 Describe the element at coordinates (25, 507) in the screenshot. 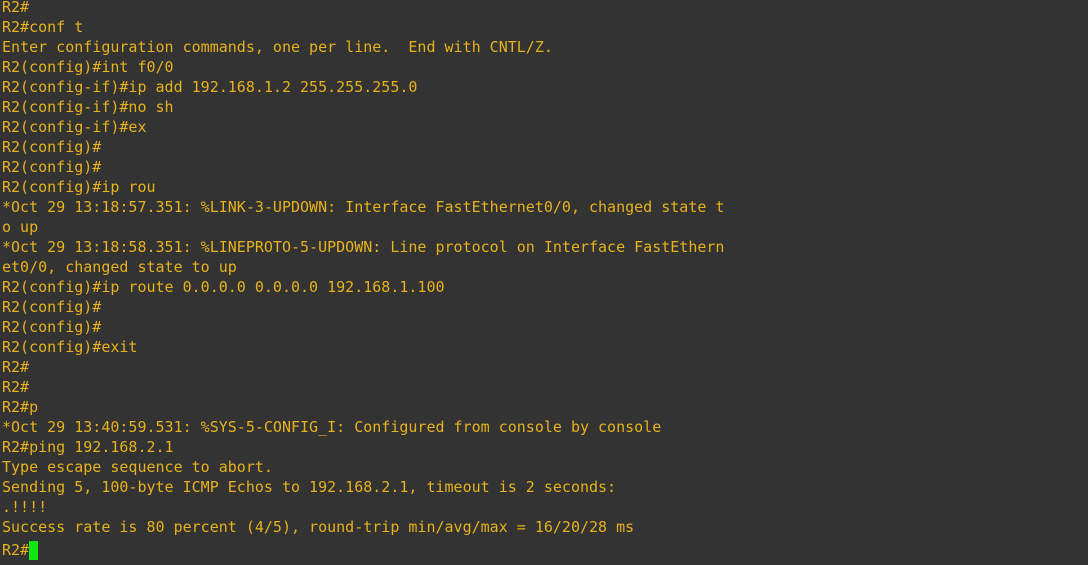

I see `terminal-line: .!!!!` at that location.